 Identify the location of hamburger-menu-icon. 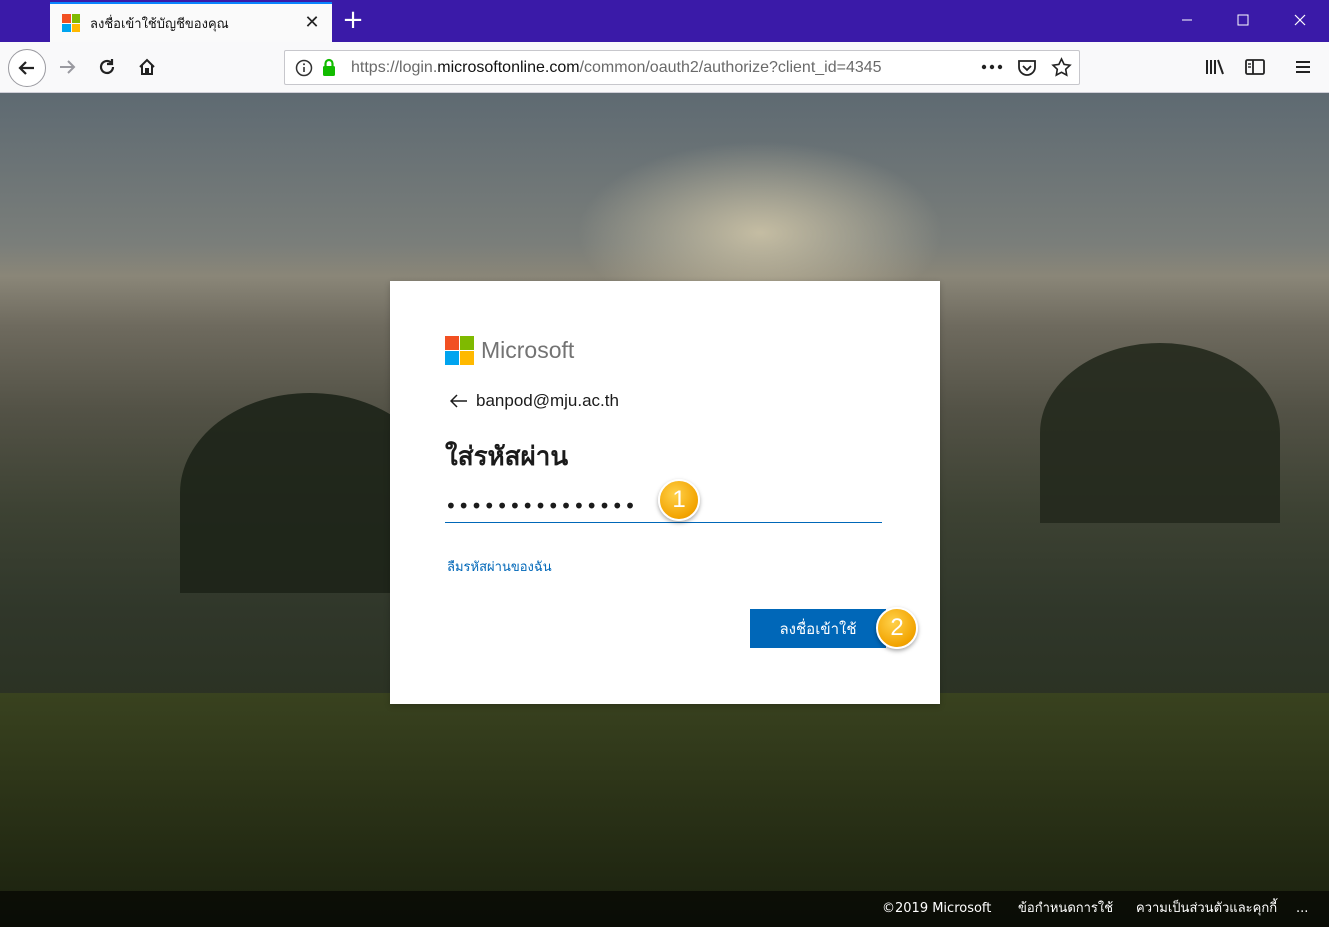
(1303, 67).